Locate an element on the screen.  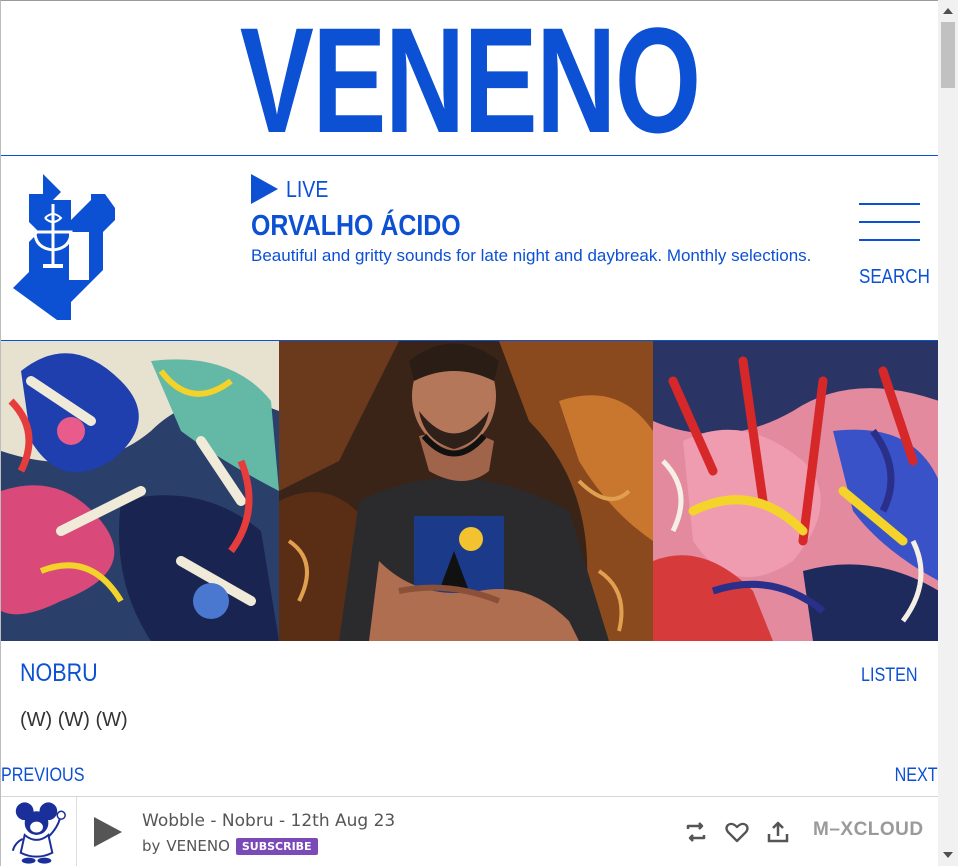
subscribe-button: SUBSCRIBE is located at coordinates (276, 846).